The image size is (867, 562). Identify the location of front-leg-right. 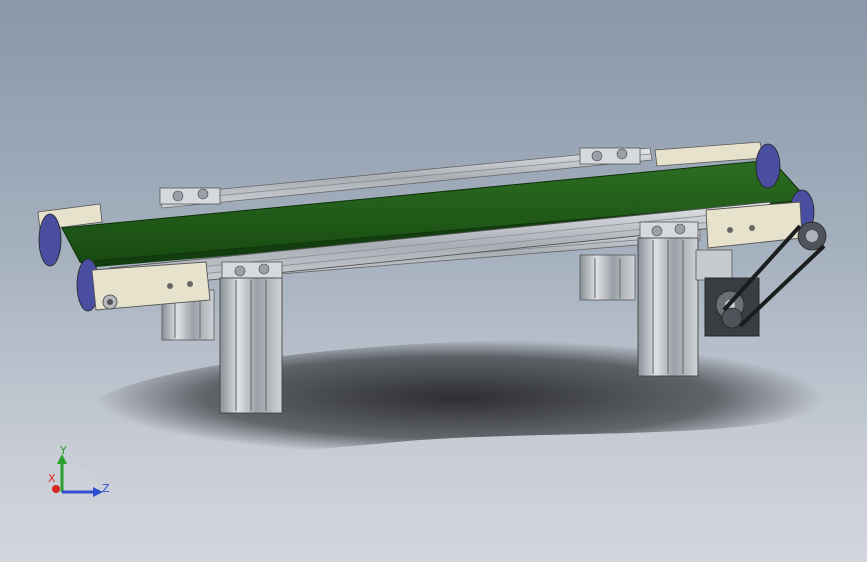
(668, 307).